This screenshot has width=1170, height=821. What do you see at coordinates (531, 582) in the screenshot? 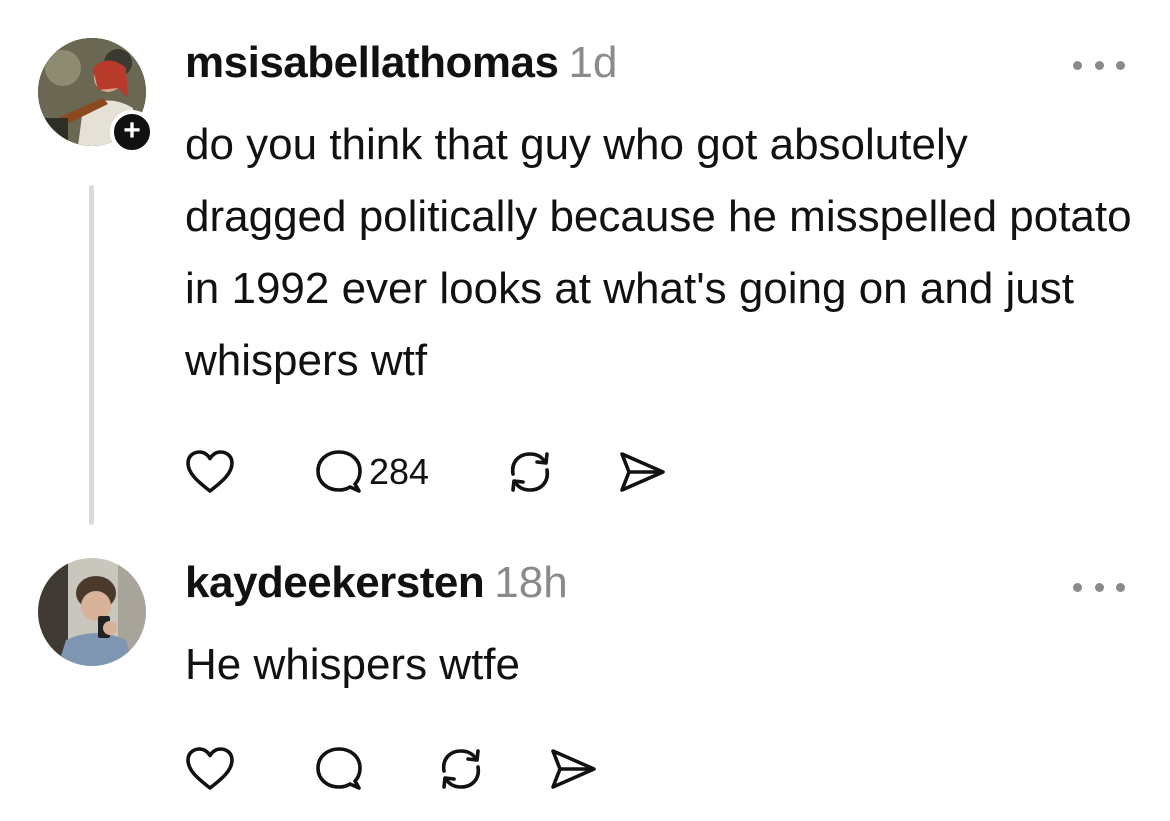
I see `timestamp: 18h` at bounding box center [531, 582].